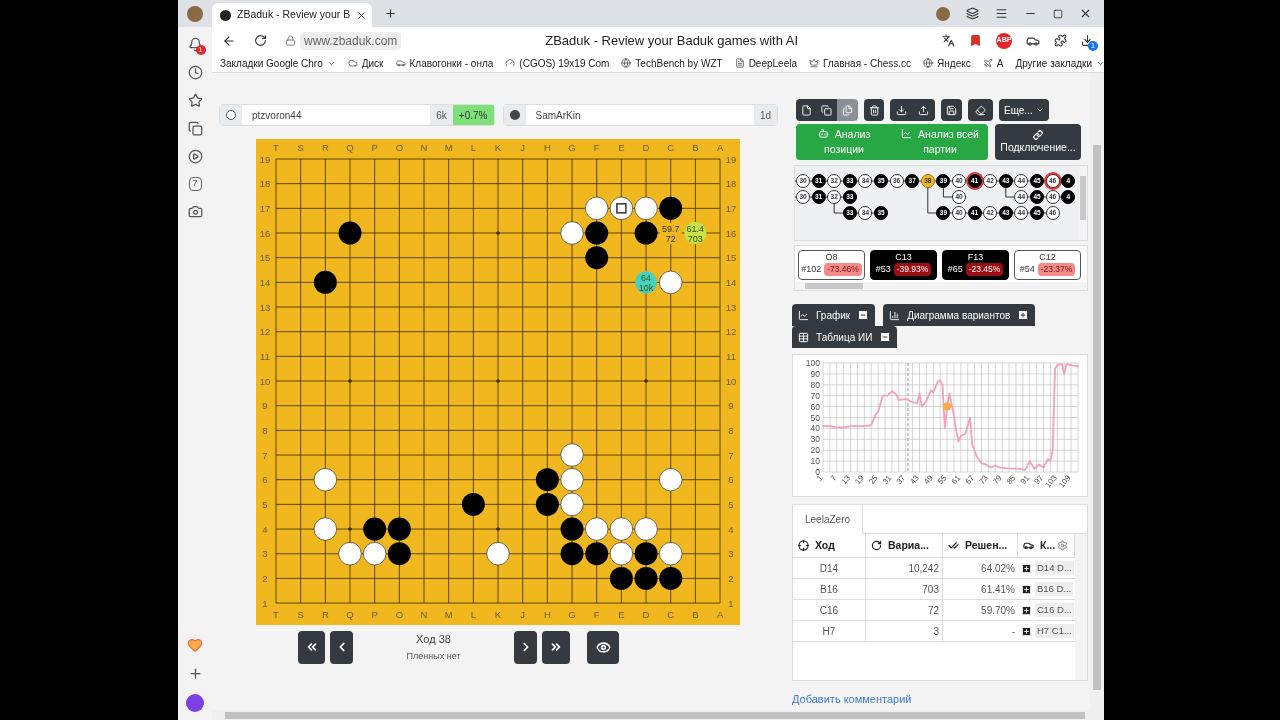 This screenshot has height=720, width=1280. What do you see at coordinates (941, 286) in the screenshot?
I see `horizontal-scrollbar` at bounding box center [941, 286].